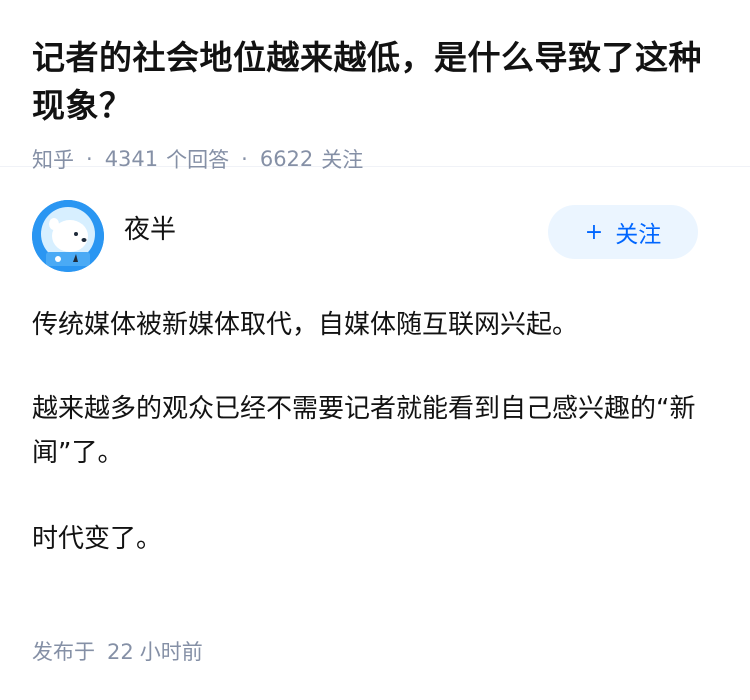 The height and width of the screenshot is (700, 750). Describe the element at coordinates (197, 159) in the screenshot. I see `answer-count-label: 个回答` at that location.